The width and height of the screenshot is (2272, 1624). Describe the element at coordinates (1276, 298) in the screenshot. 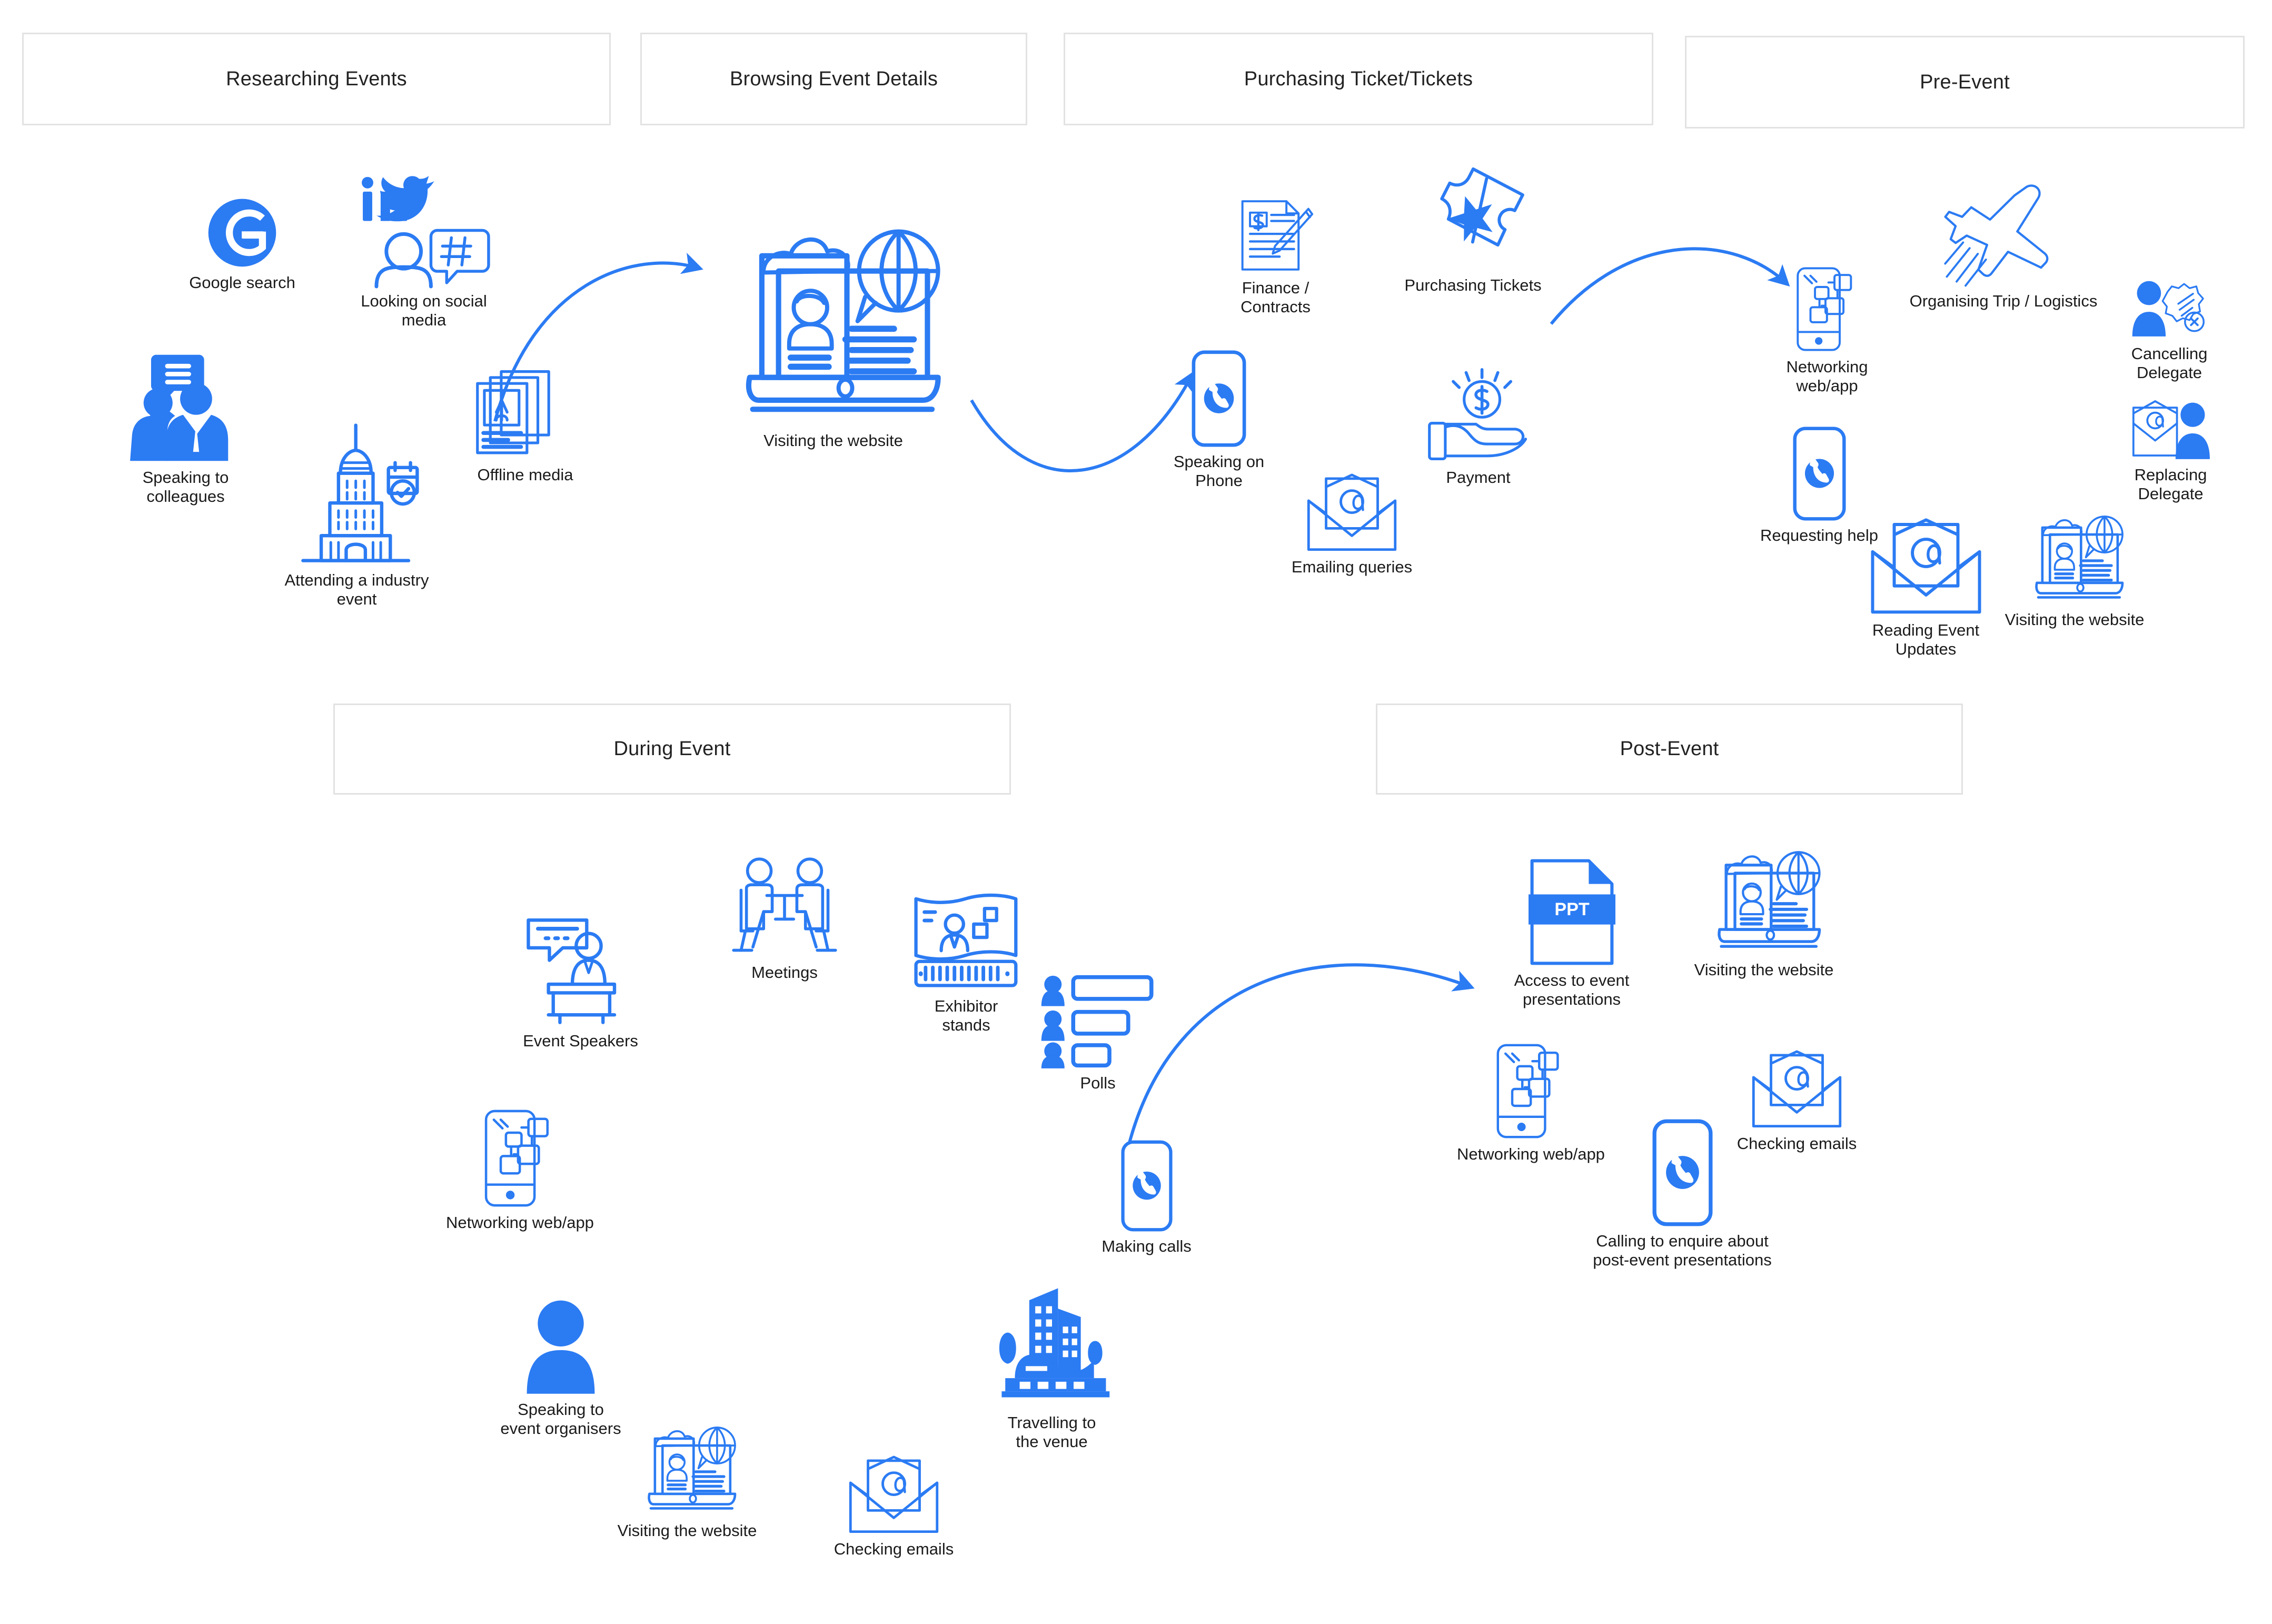

I see `journey-node-label-finance-contracts: Finance / Contracts` at that location.